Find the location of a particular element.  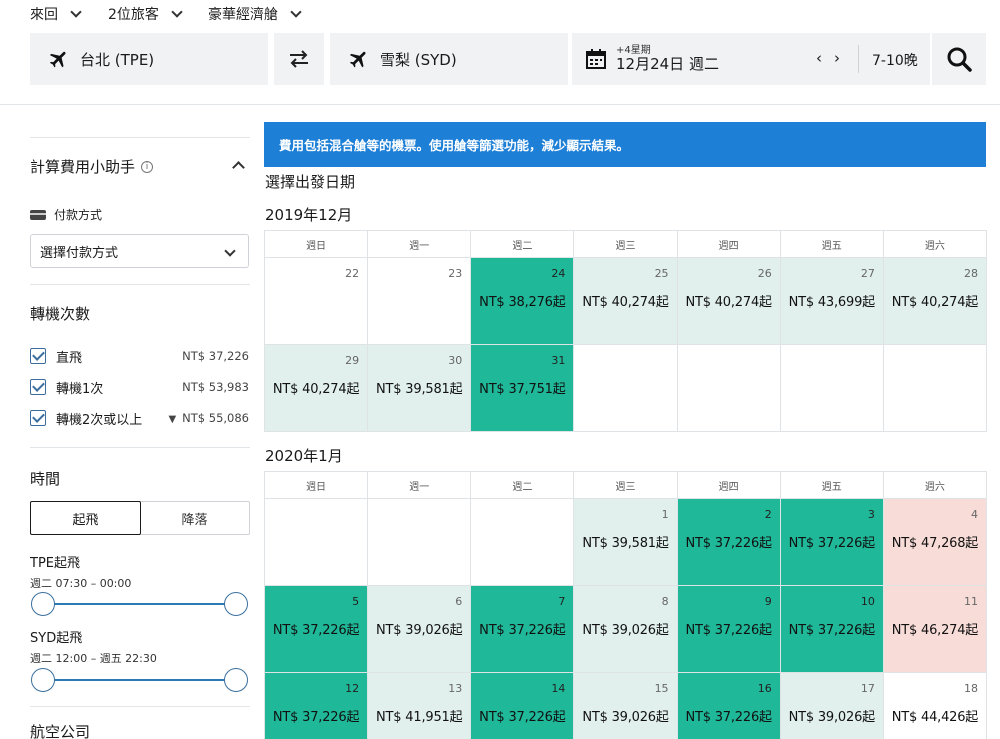

calendar-day-cell: 6 NT$ 39,026起 is located at coordinates (420, 629).